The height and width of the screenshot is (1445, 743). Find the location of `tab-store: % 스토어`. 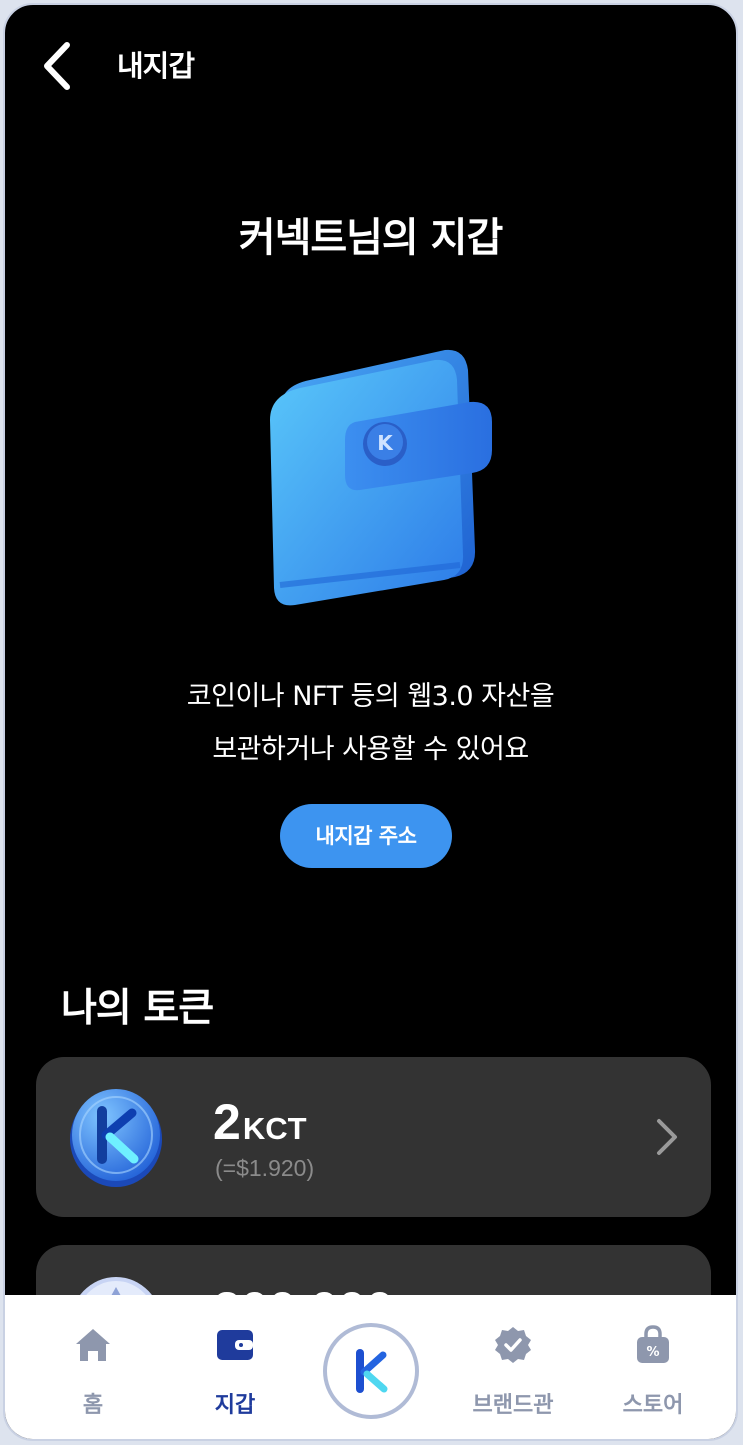

tab-store: % 스토어 is located at coordinates (653, 1367).